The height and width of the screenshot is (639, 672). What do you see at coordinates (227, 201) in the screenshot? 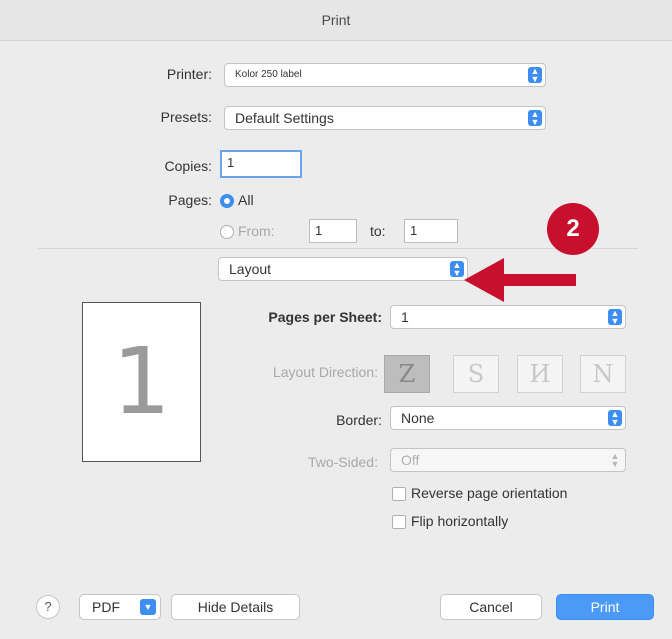
I see `pages-all-radio` at bounding box center [227, 201].